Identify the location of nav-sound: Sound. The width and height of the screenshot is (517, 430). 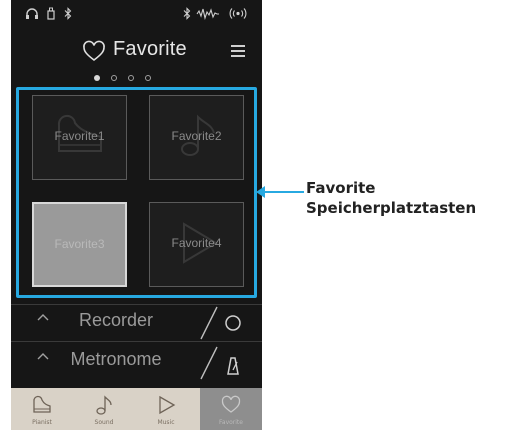
(104, 409).